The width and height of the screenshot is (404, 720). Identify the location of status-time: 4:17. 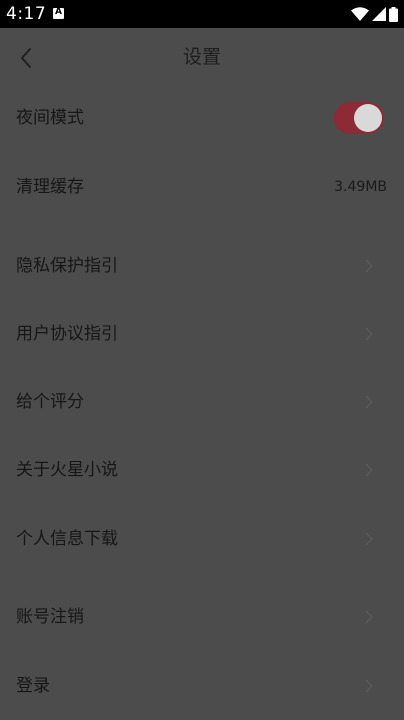
(26, 14).